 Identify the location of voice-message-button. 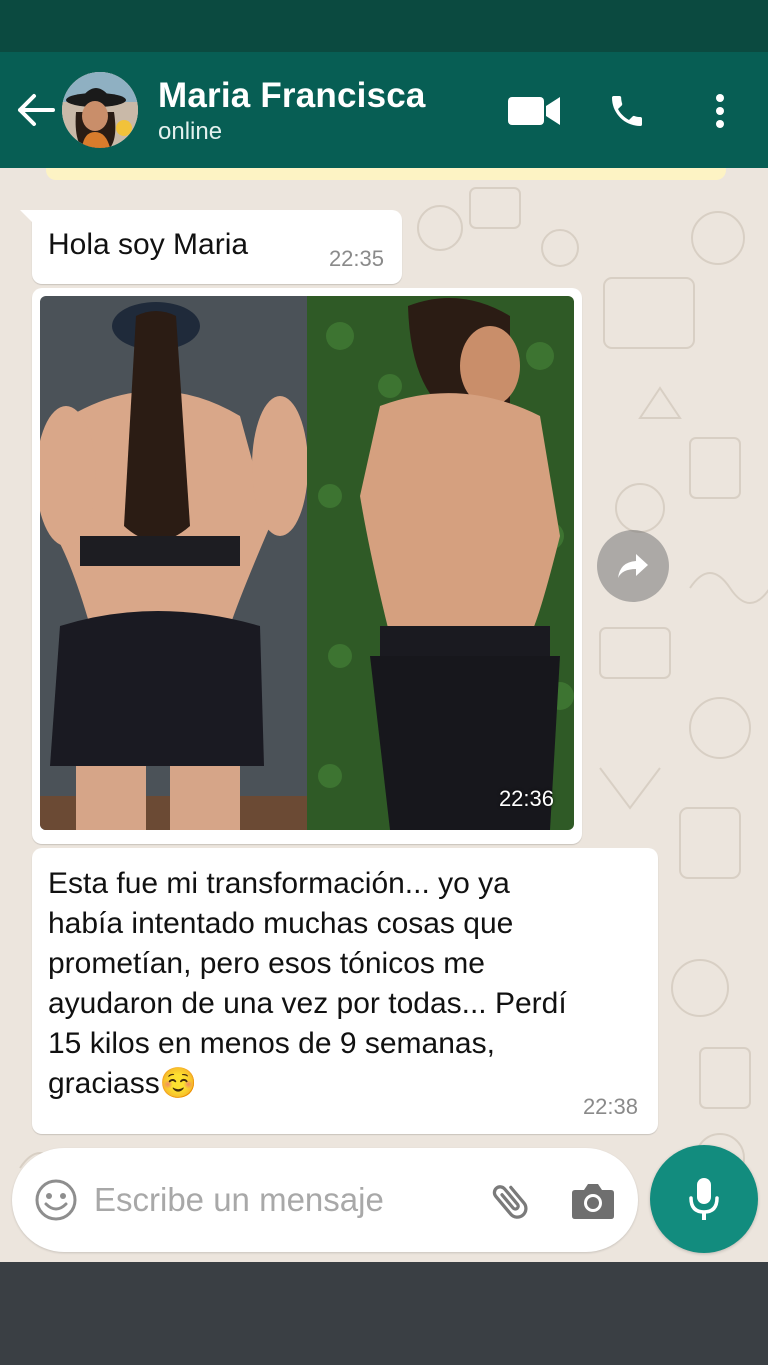
(704, 1199).